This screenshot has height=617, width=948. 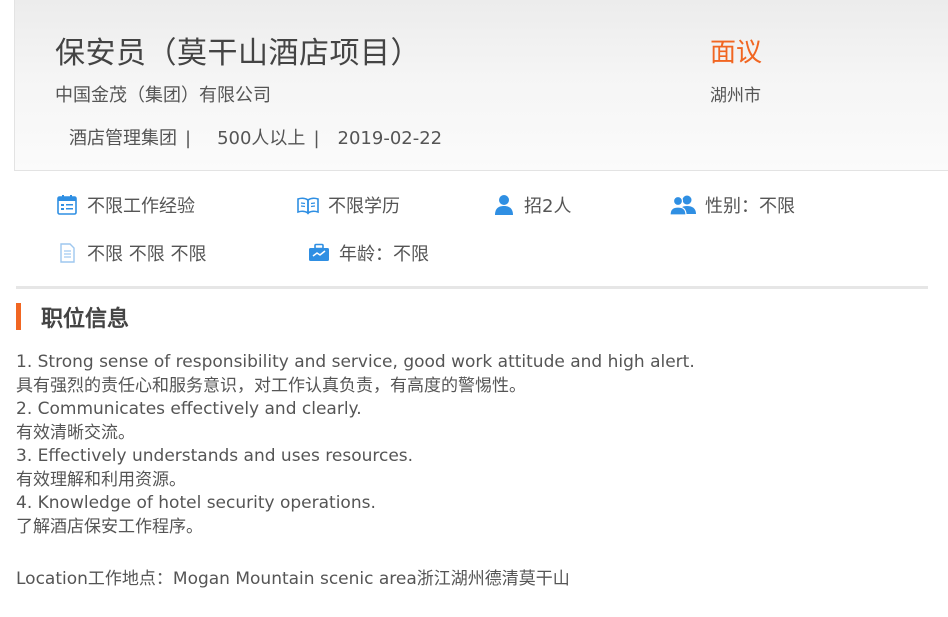 I want to click on company-meta: 酒店管理集团 | 500人以上 | 2019-02-22, so click(x=255, y=137).